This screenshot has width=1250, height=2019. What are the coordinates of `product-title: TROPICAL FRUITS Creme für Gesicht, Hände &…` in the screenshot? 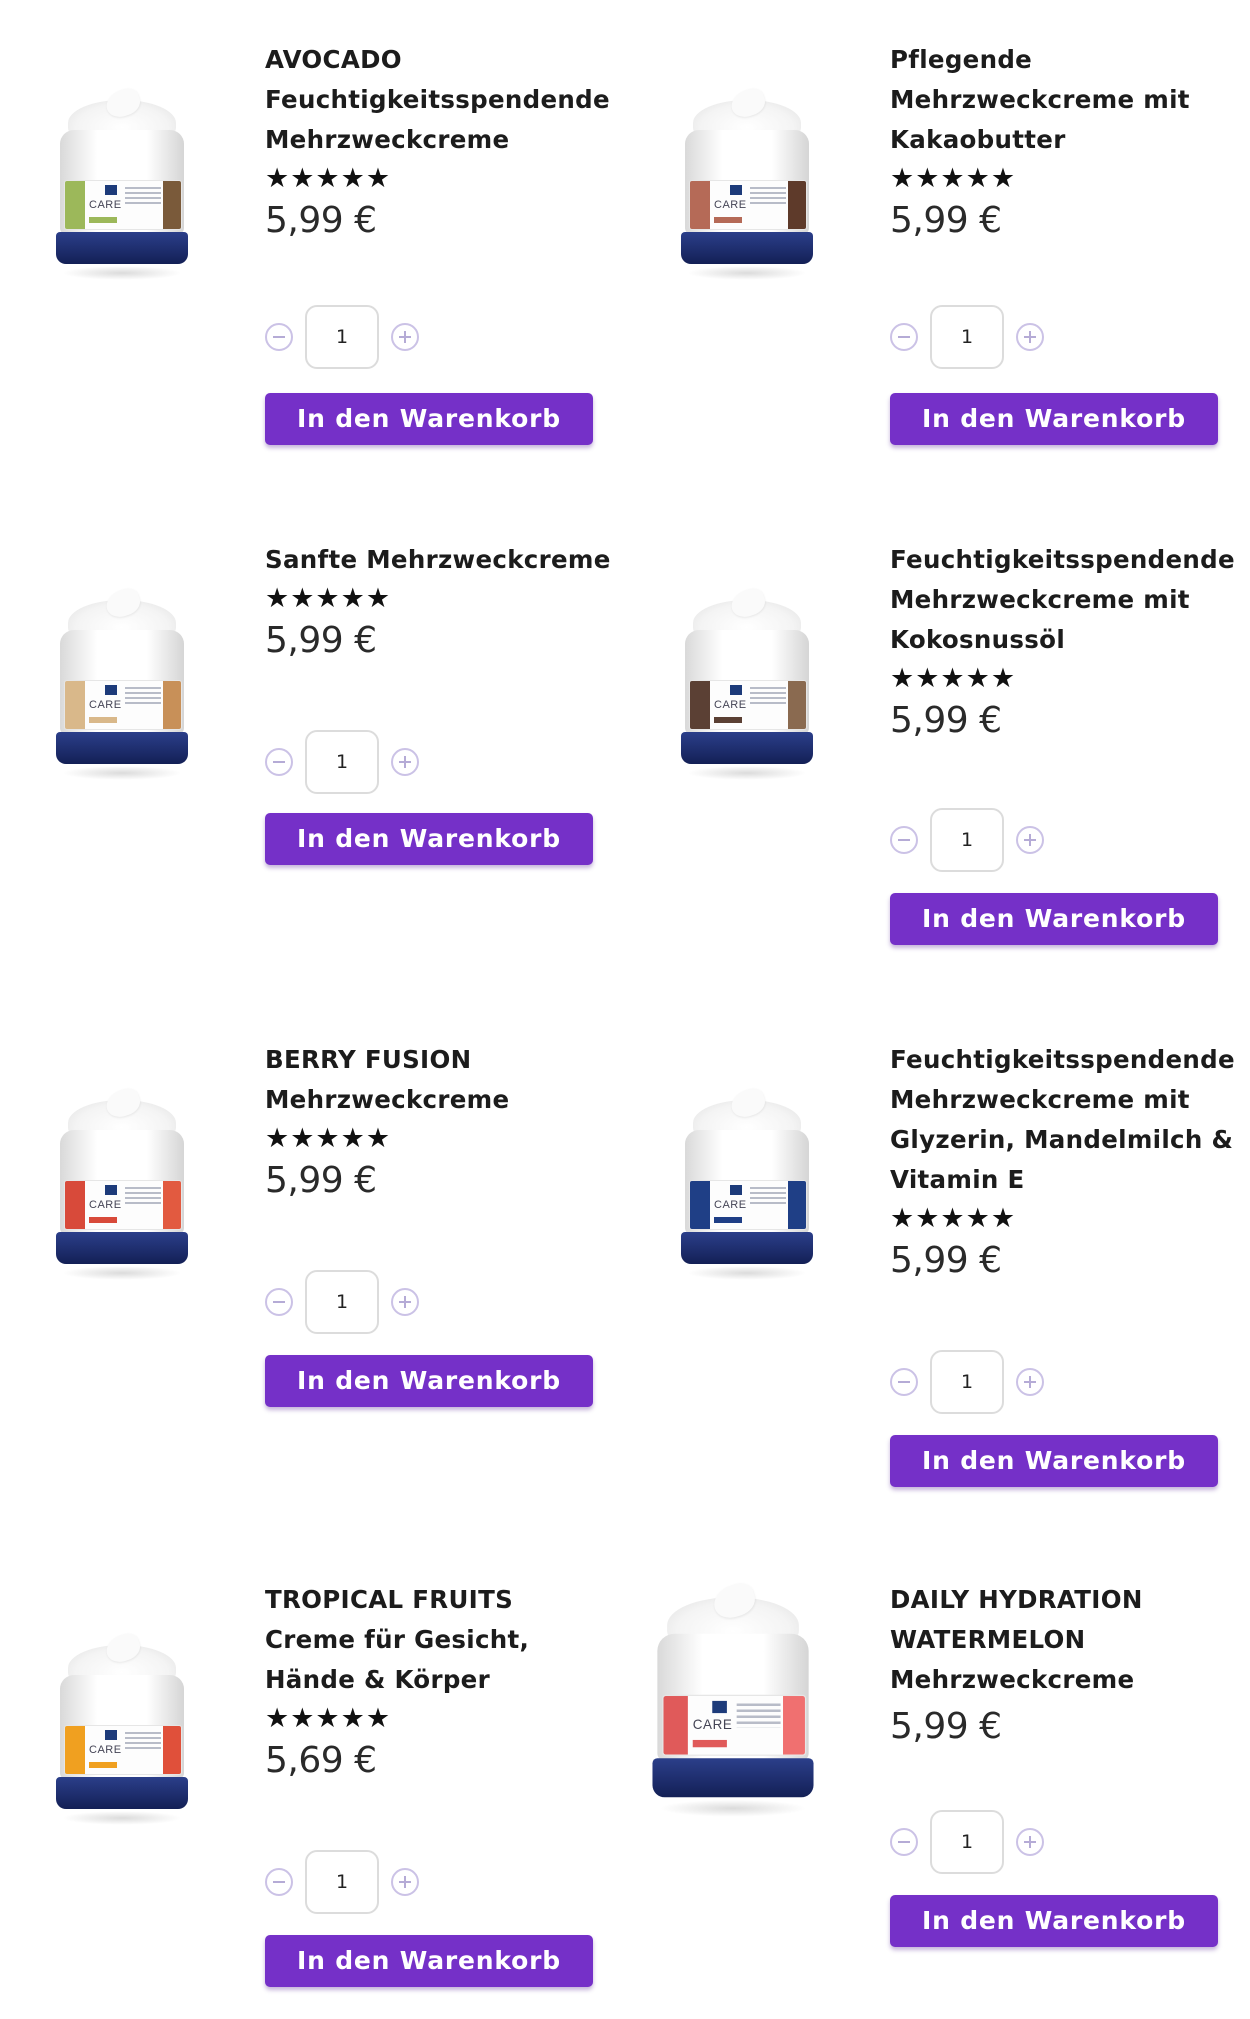 It's located at (445, 1640).